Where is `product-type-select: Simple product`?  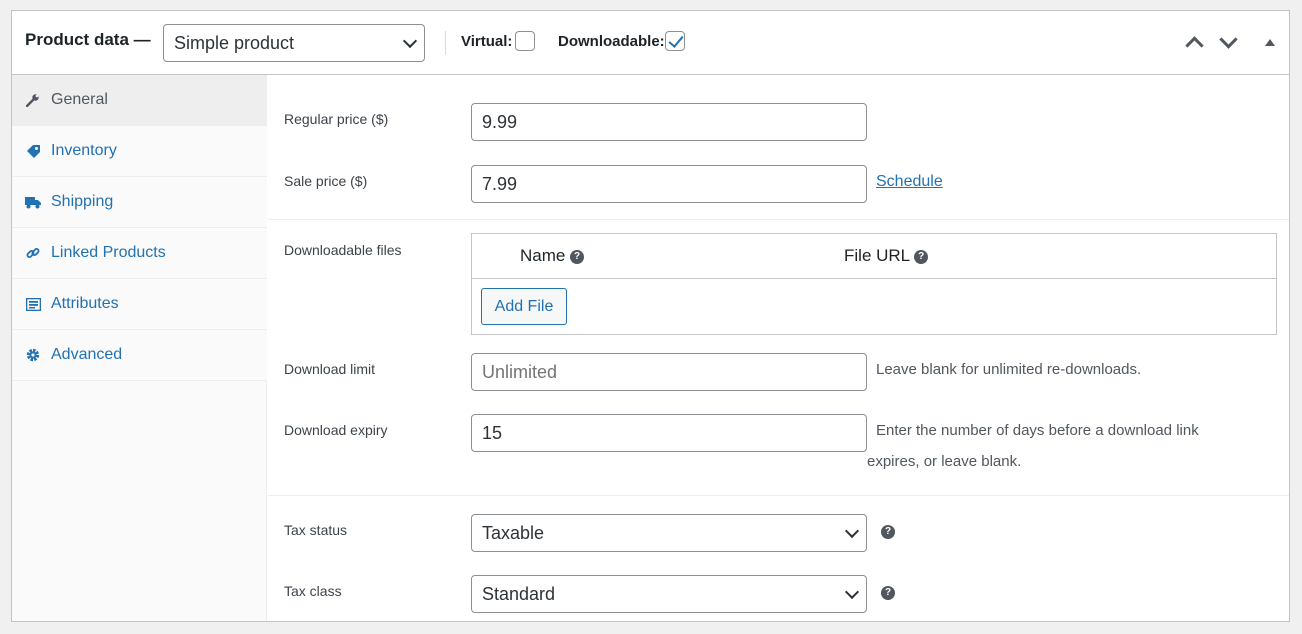
product-type-select: Simple product is located at coordinates (294, 43).